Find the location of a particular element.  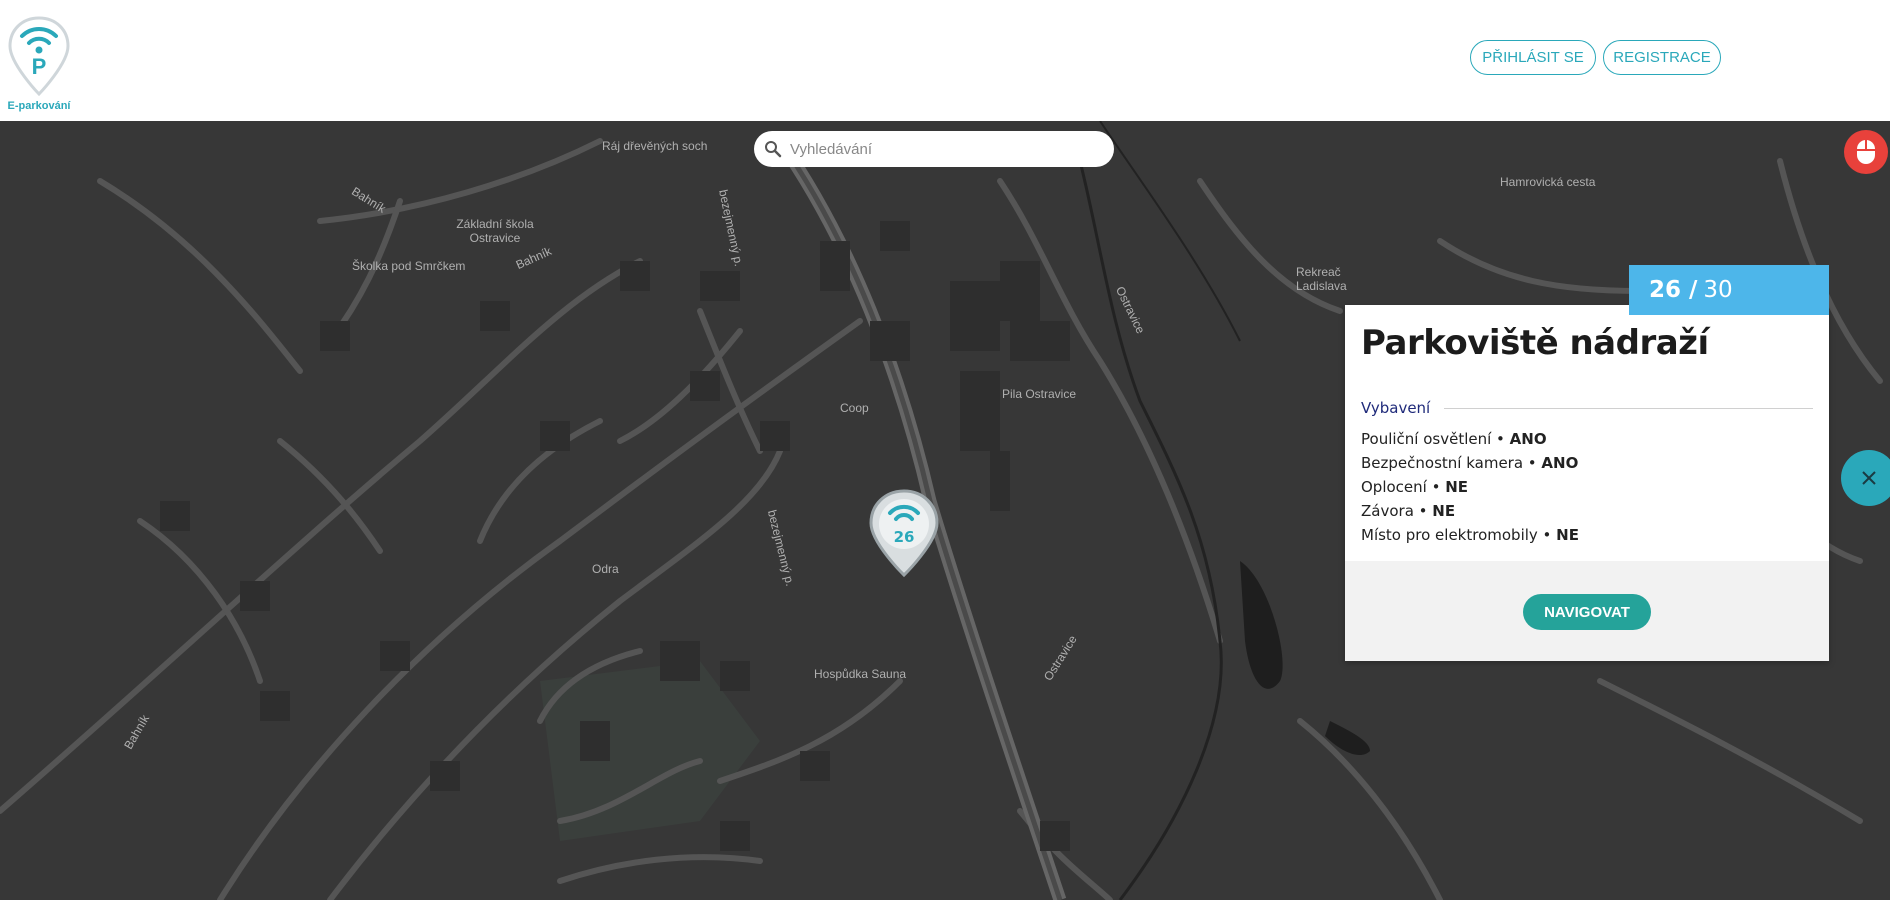

map-label: Školka pod Smrčkem is located at coordinates (409, 266).